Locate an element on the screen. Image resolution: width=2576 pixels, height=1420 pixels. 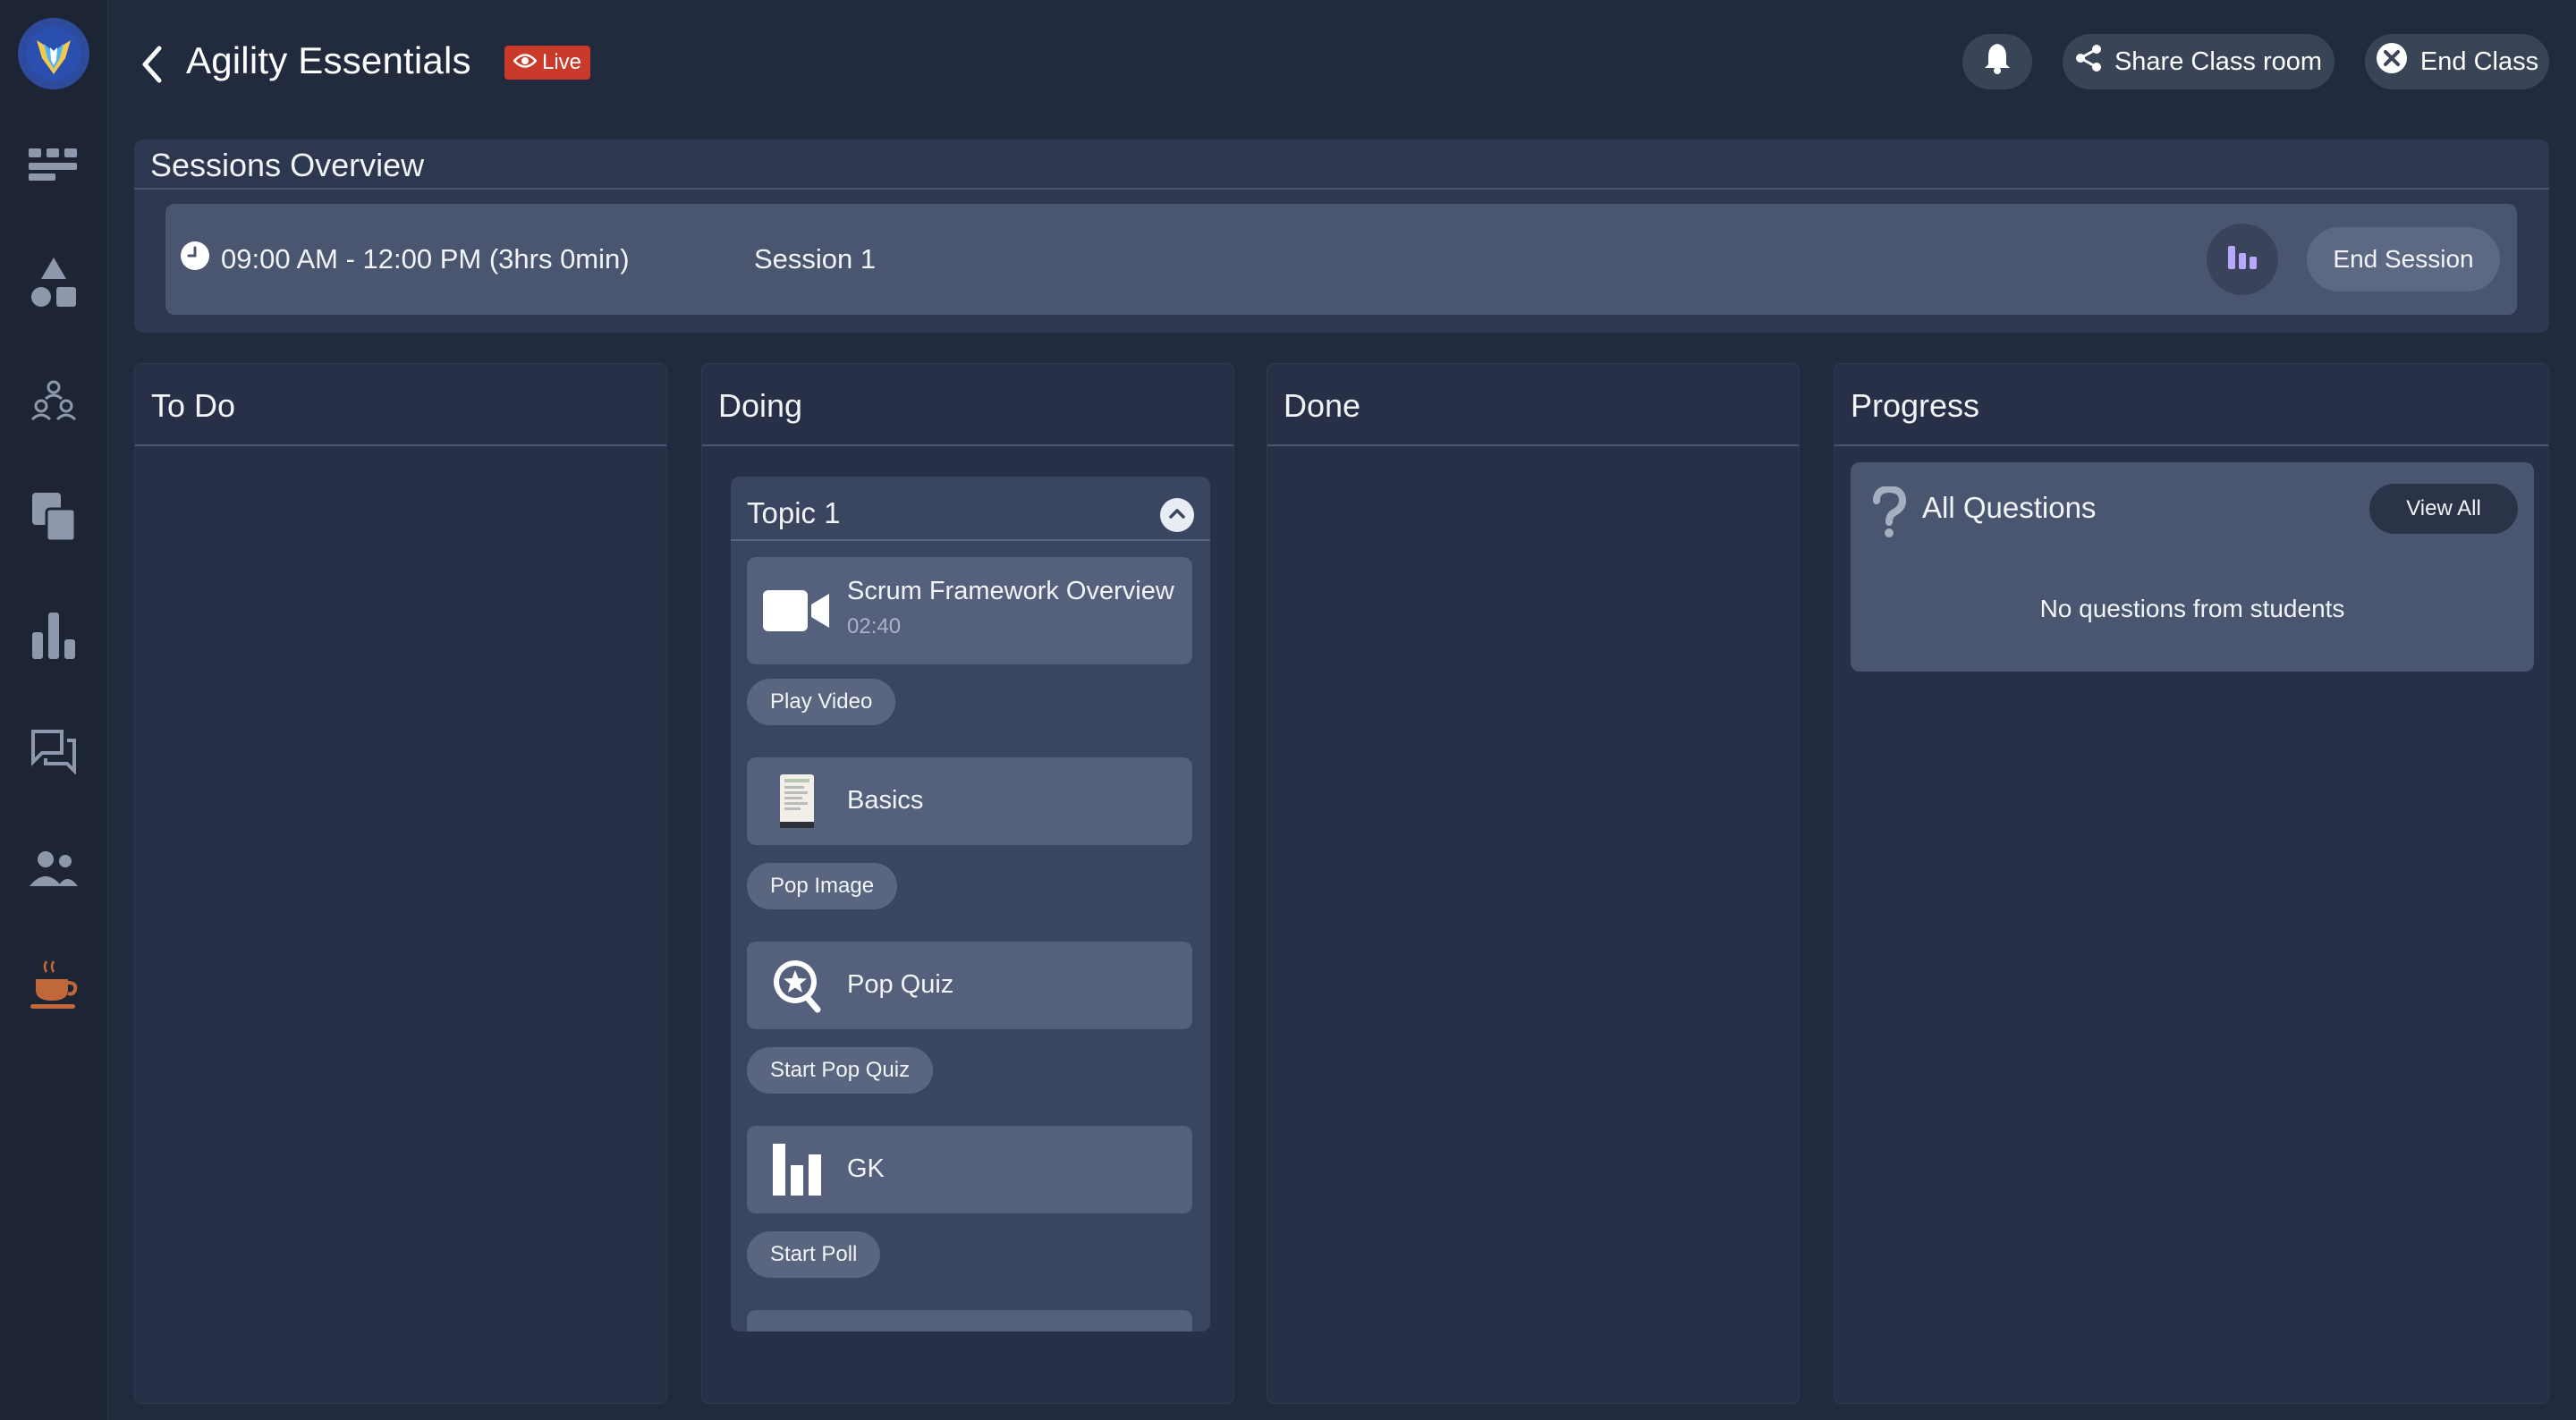
session-stats-button is located at coordinates (2242, 260).